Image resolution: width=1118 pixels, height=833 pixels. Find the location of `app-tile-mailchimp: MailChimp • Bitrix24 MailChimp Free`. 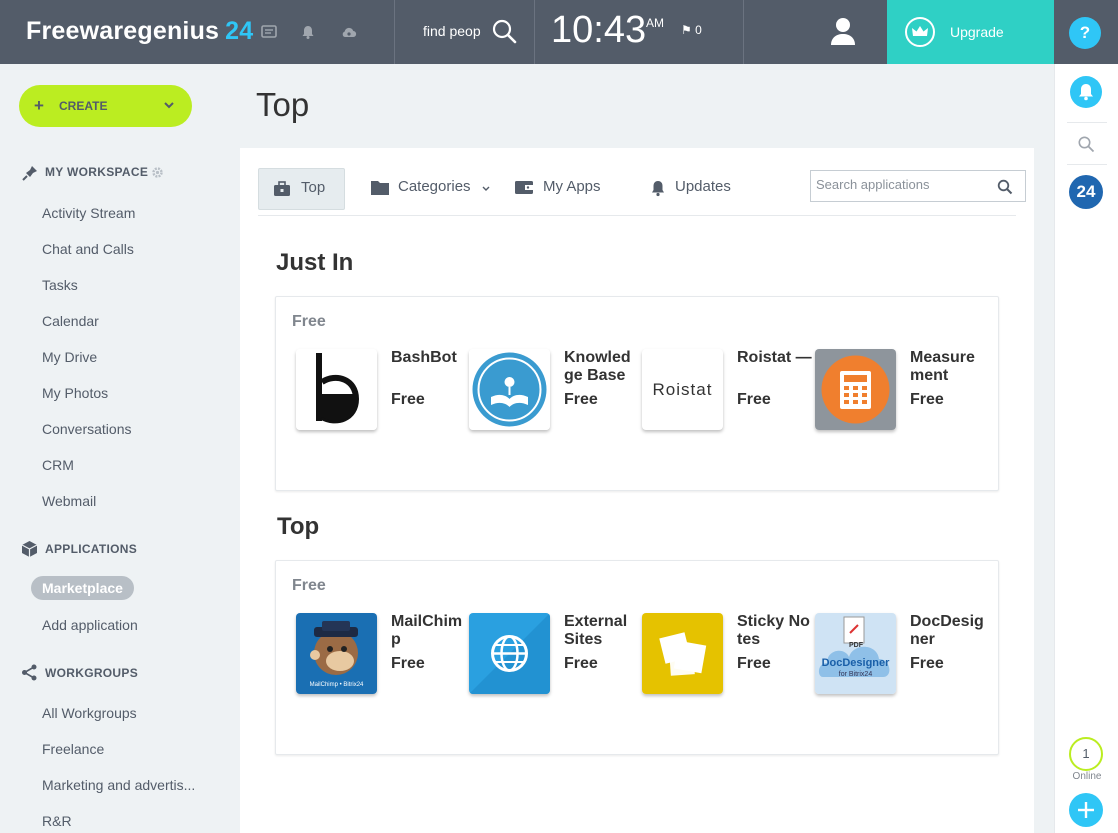

app-tile-mailchimp: MailChimp • Bitrix24 MailChimp Free is located at coordinates (382, 658).